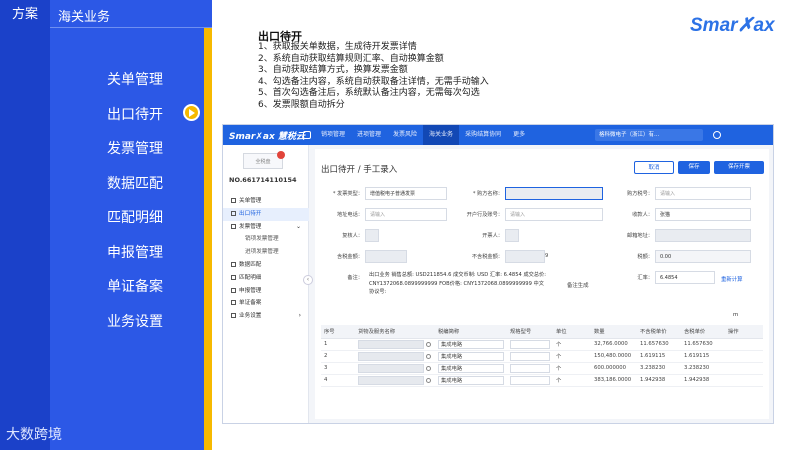 The width and height of the screenshot is (800, 450). What do you see at coordinates (554, 214) in the screenshot?
I see `bank-field: 请输入` at bounding box center [554, 214].